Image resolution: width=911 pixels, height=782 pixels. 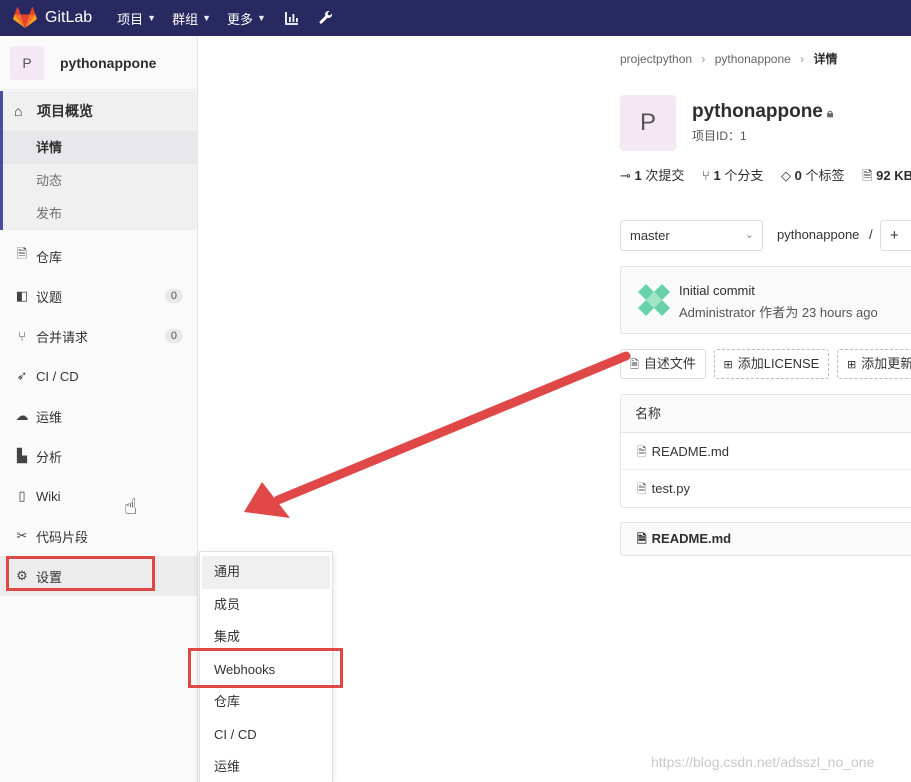 I want to click on stat-branches-value: 1, so click(x=717, y=175).